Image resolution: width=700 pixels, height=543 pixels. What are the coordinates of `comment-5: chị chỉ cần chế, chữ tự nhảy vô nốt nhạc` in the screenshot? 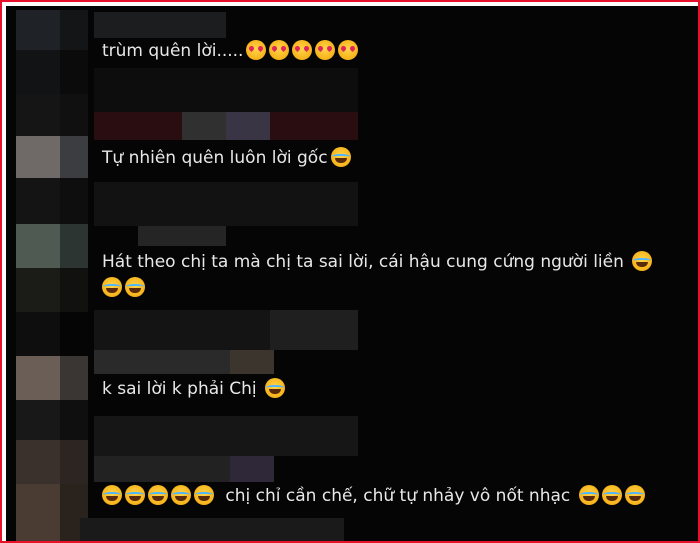 It's located at (373, 496).